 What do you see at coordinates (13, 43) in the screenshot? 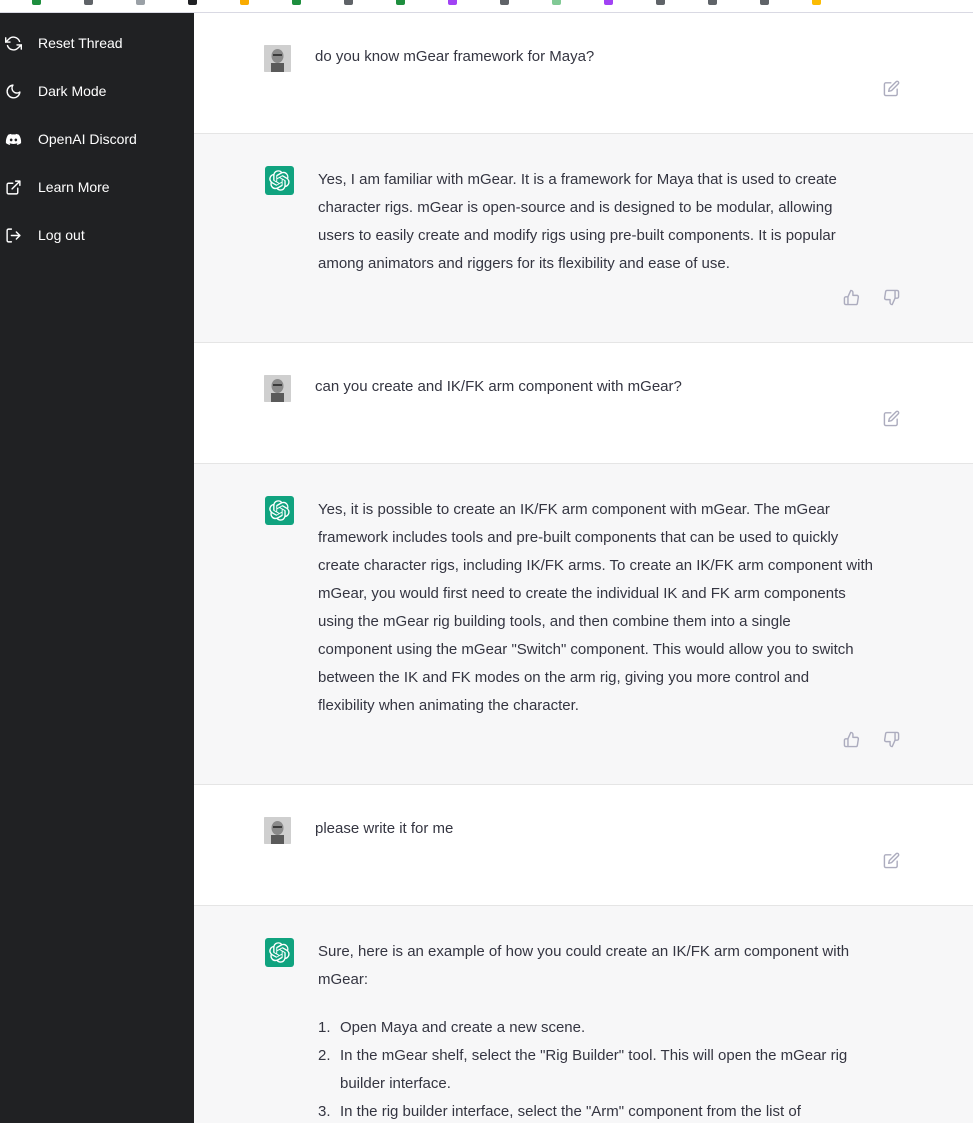
I see `refresh-icon` at bounding box center [13, 43].